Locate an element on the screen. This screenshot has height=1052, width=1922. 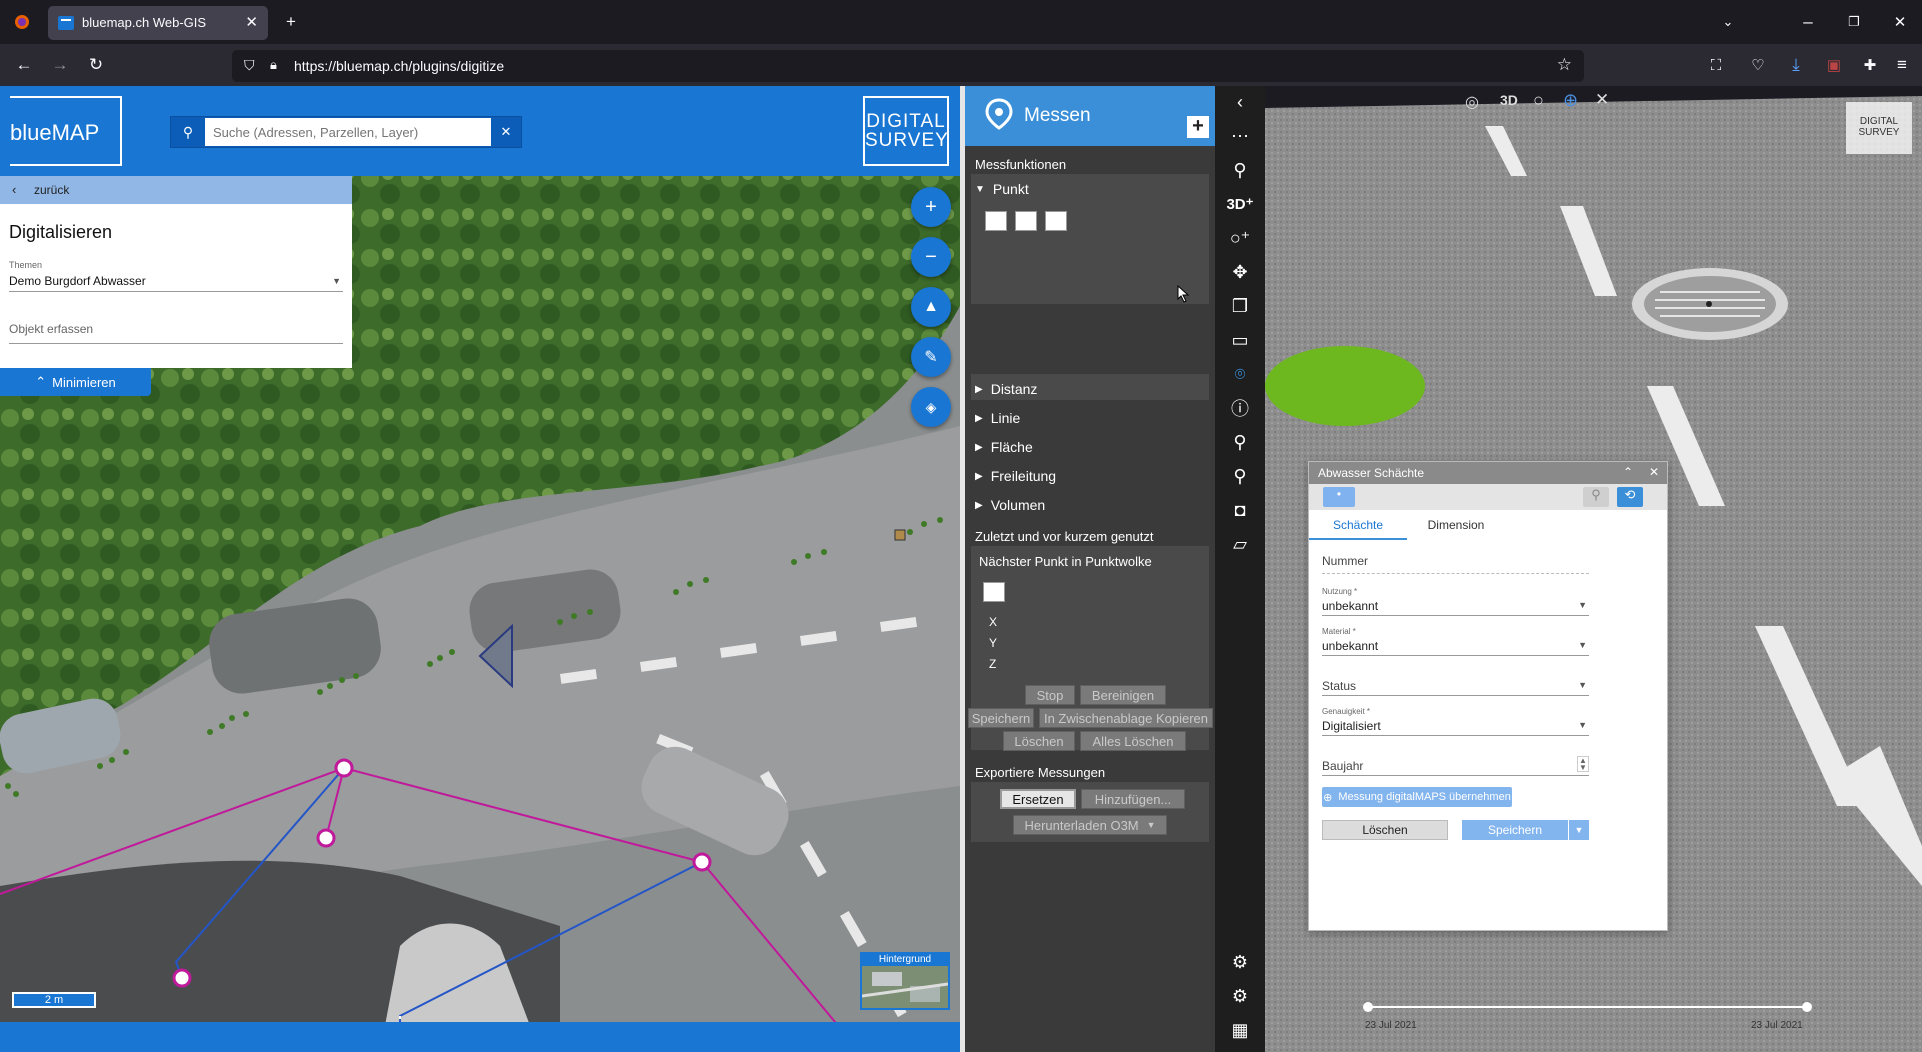
object-input: Objekt erfassen is located at coordinates (176, 333).